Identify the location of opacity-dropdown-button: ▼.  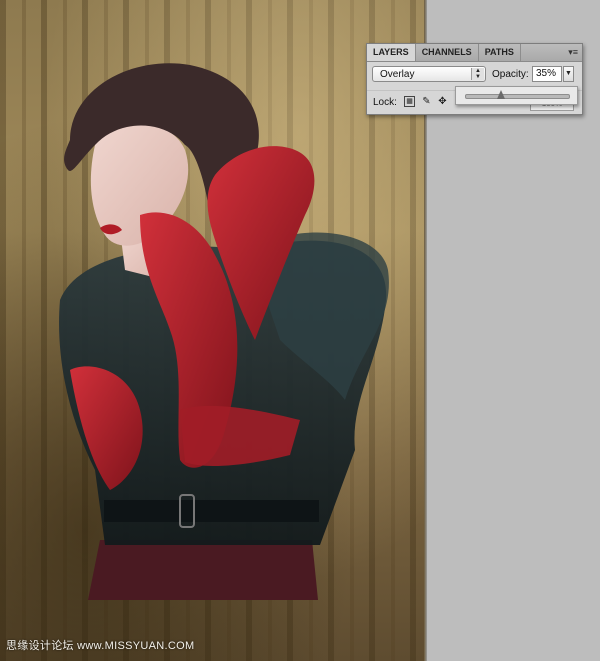
(568, 74).